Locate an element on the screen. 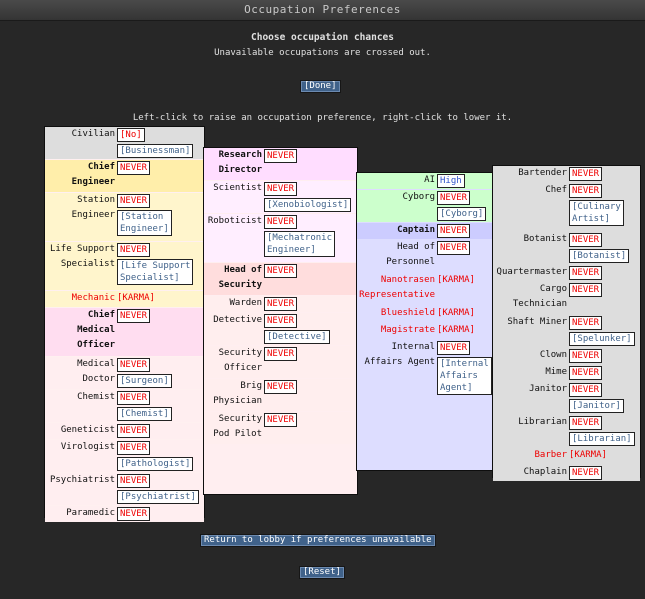 The height and width of the screenshot is (599, 645). job-preference-group: [No] [Businessman] is located at coordinates (155, 143).